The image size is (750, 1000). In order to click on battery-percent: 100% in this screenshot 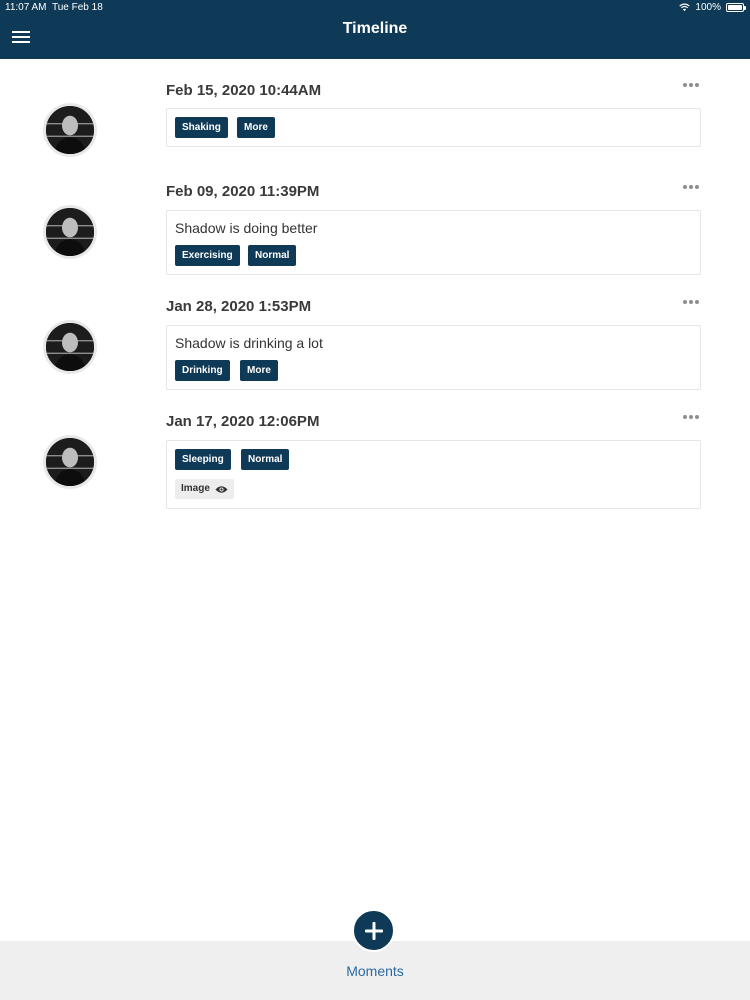, I will do `click(708, 7)`.